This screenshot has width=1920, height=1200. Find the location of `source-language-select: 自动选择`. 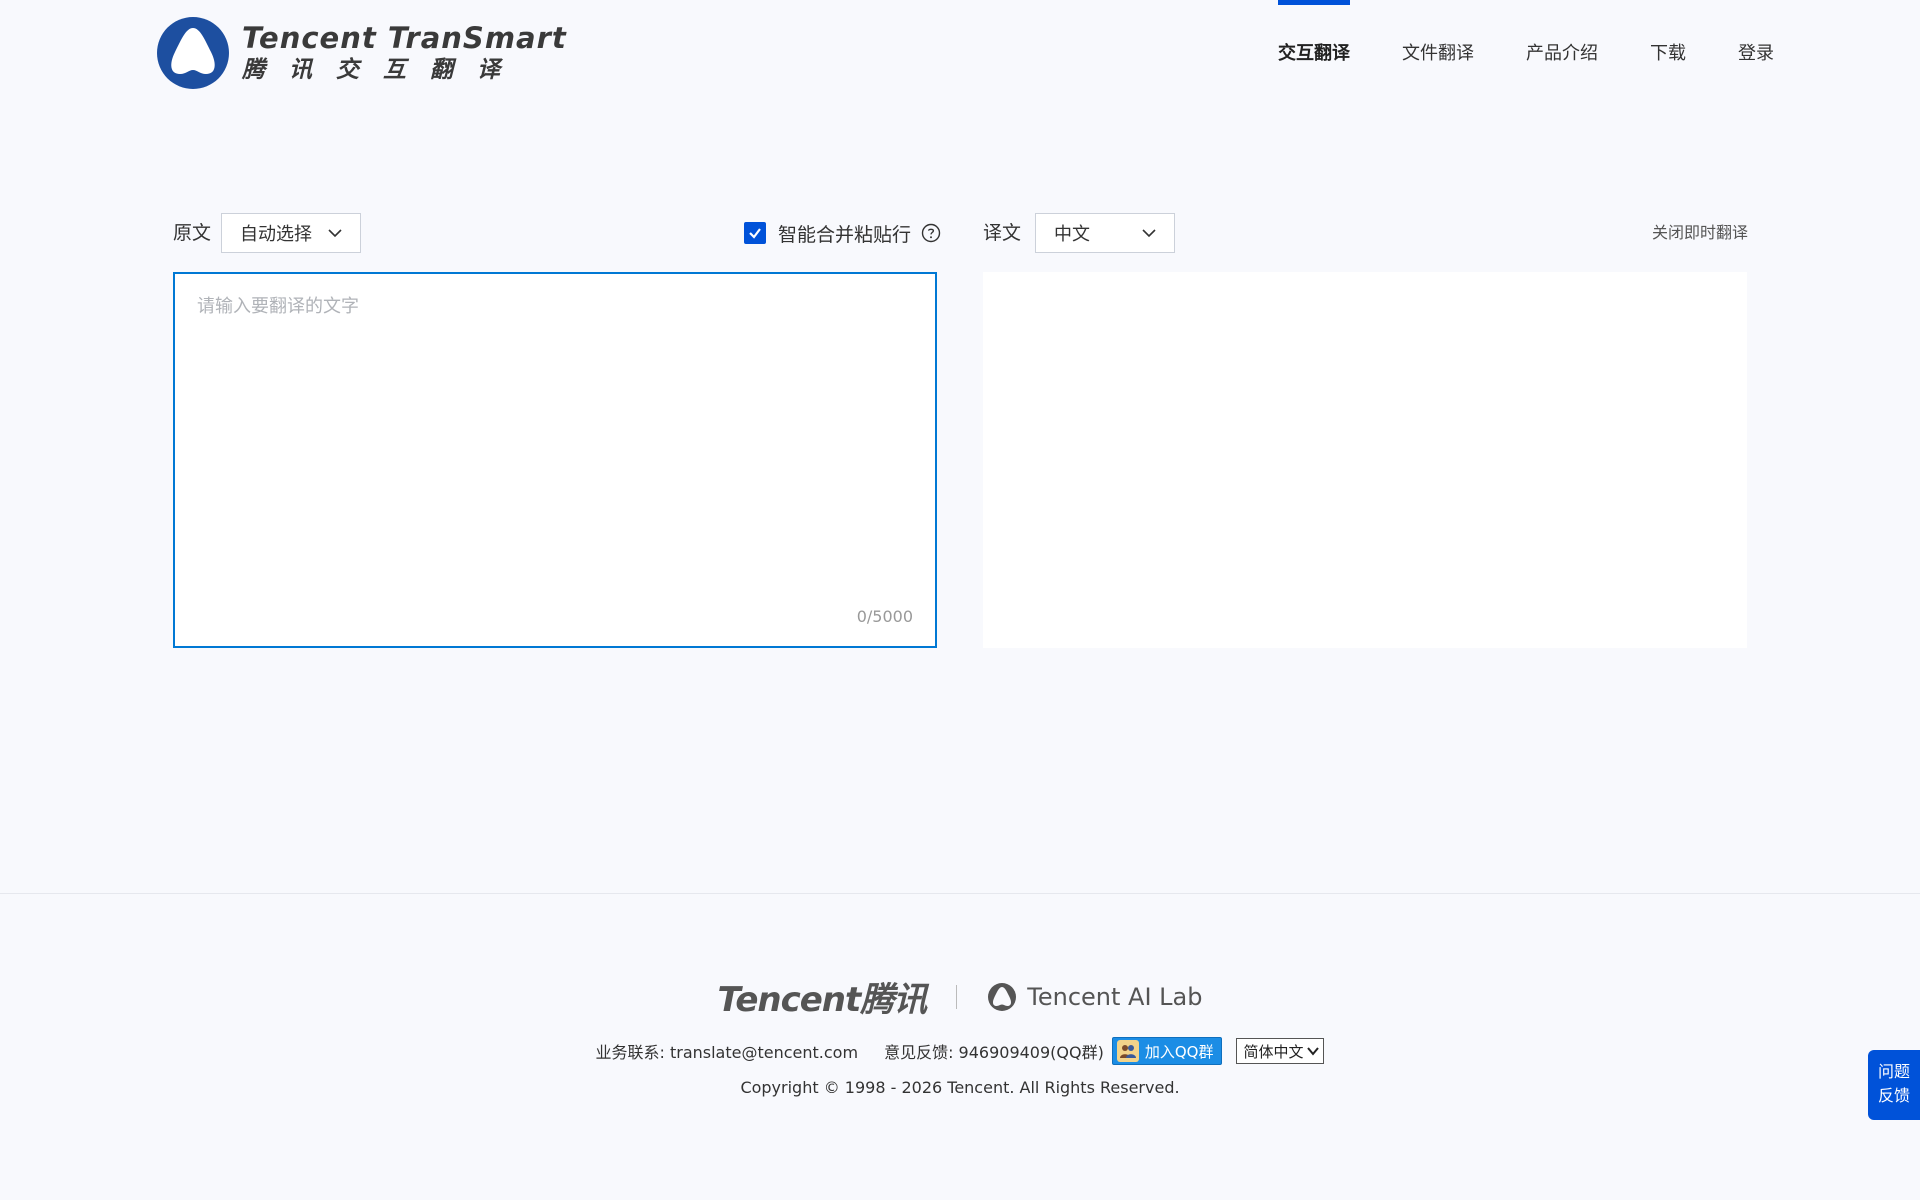

source-language-select: 自动选择 is located at coordinates (291, 233).